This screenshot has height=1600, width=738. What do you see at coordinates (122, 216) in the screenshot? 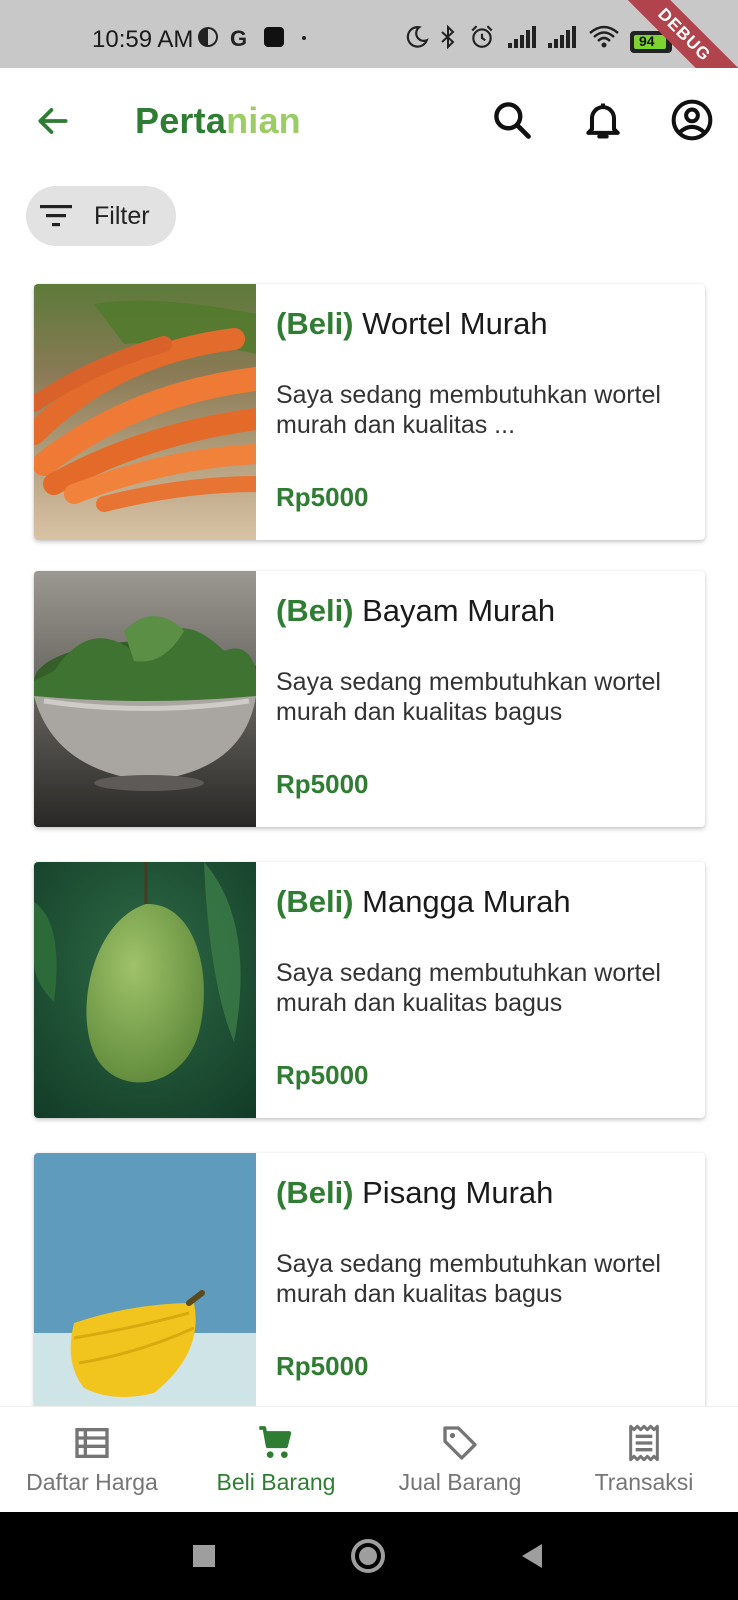
I see `filter-label: Filter` at bounding box center [122, 216].